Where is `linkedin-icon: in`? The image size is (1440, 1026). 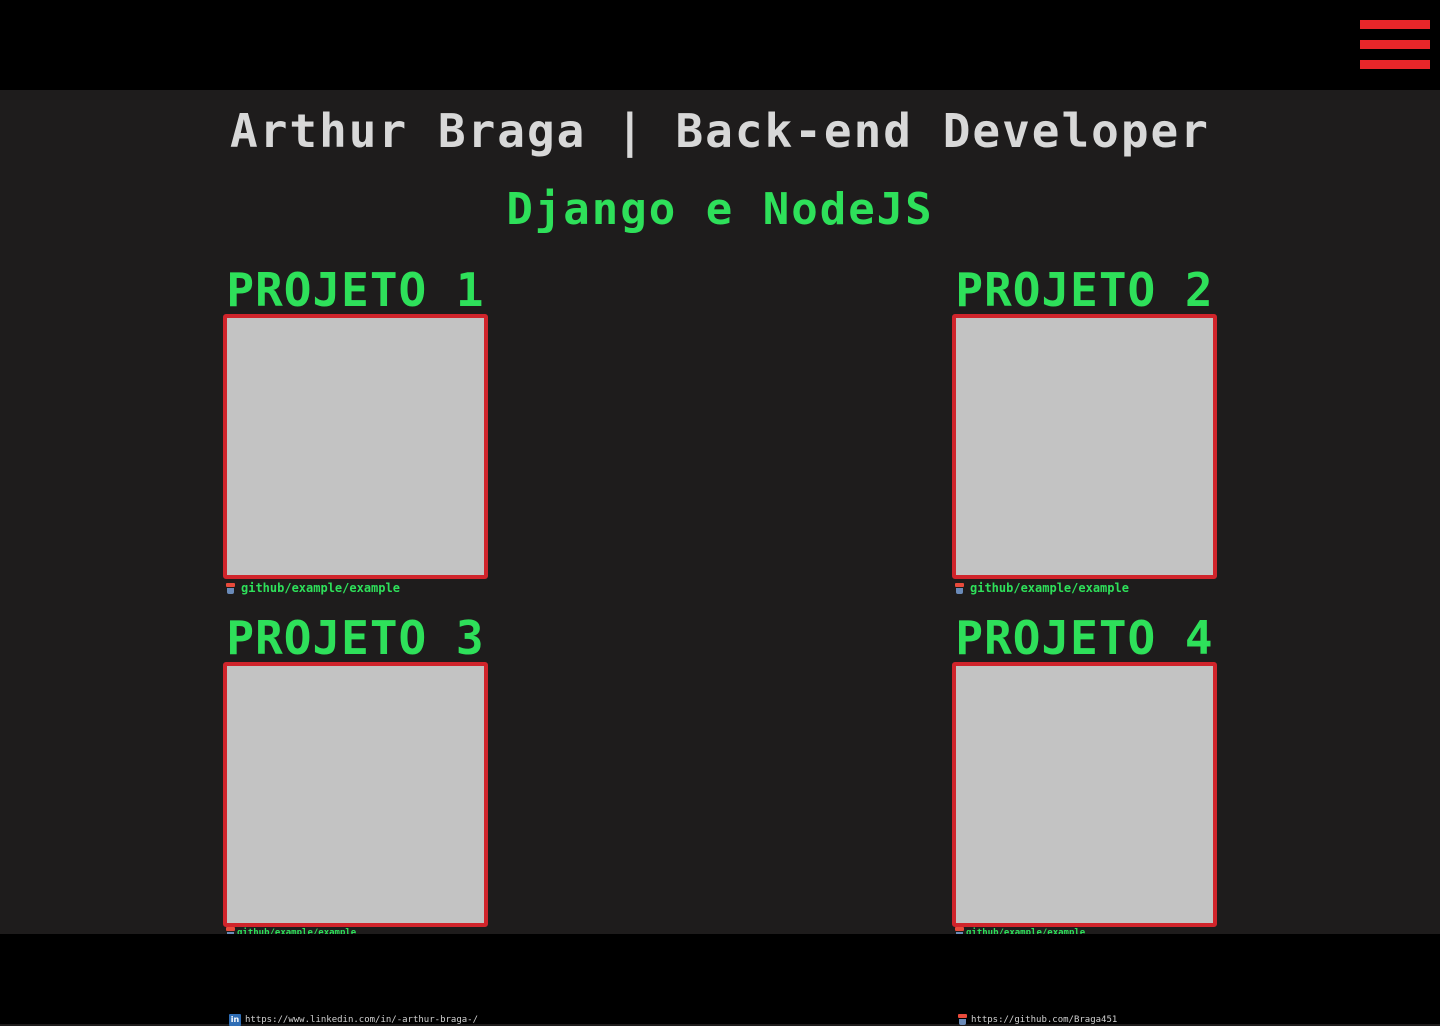 linkedin-icon: in is located at coordinates (235, 1020).